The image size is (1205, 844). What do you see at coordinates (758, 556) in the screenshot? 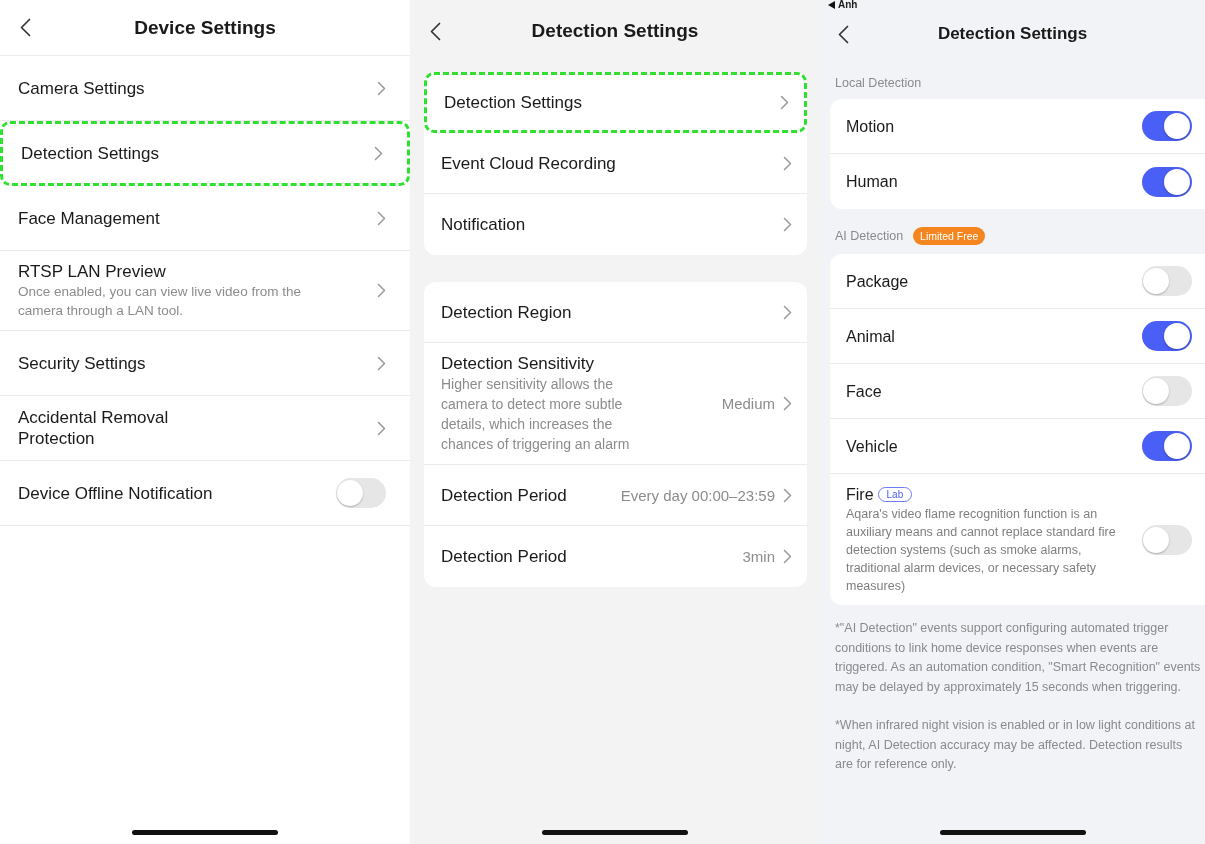
I see `row-value: 3min` at bounding box center [758, 556].